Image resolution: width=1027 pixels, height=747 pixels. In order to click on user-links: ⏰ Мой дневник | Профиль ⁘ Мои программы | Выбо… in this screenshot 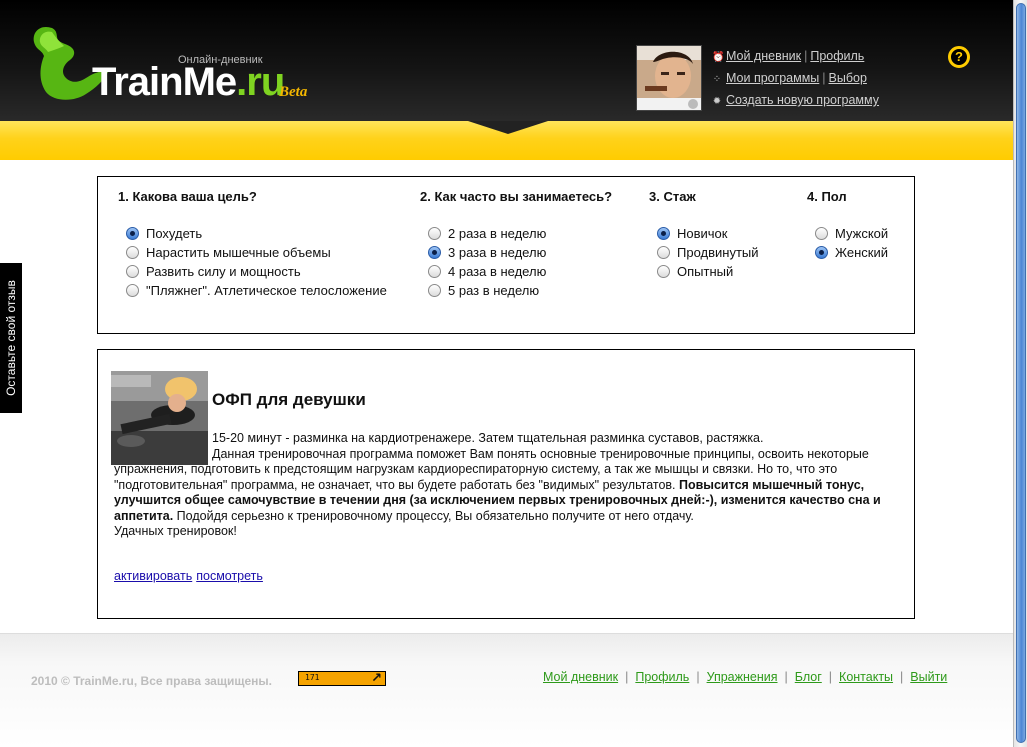, I will do `click(795, 79)`.